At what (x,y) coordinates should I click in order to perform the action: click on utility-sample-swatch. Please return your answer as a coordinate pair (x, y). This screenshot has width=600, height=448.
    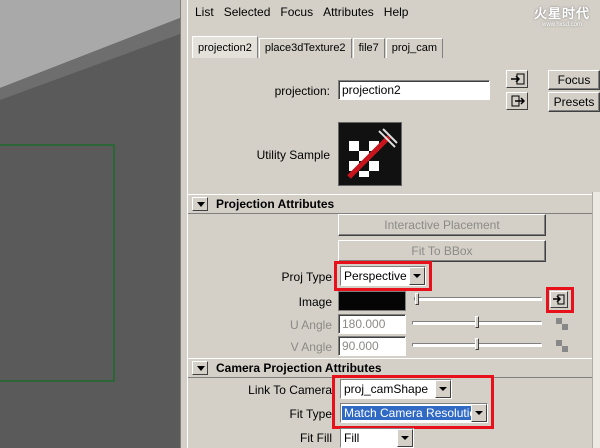
    Looking at the image, I should click on (370, 154).